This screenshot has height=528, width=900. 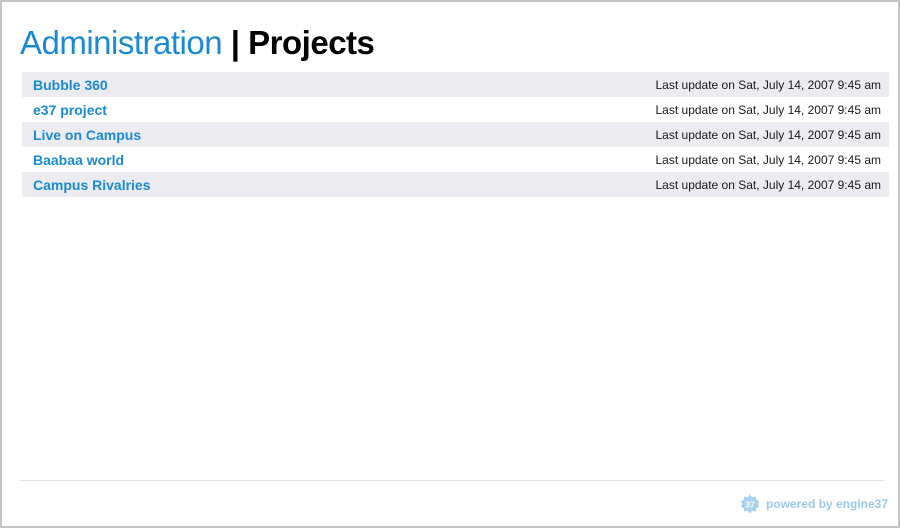 I want to click on page-title: Administration | Projects, so click(x=197, y=43).